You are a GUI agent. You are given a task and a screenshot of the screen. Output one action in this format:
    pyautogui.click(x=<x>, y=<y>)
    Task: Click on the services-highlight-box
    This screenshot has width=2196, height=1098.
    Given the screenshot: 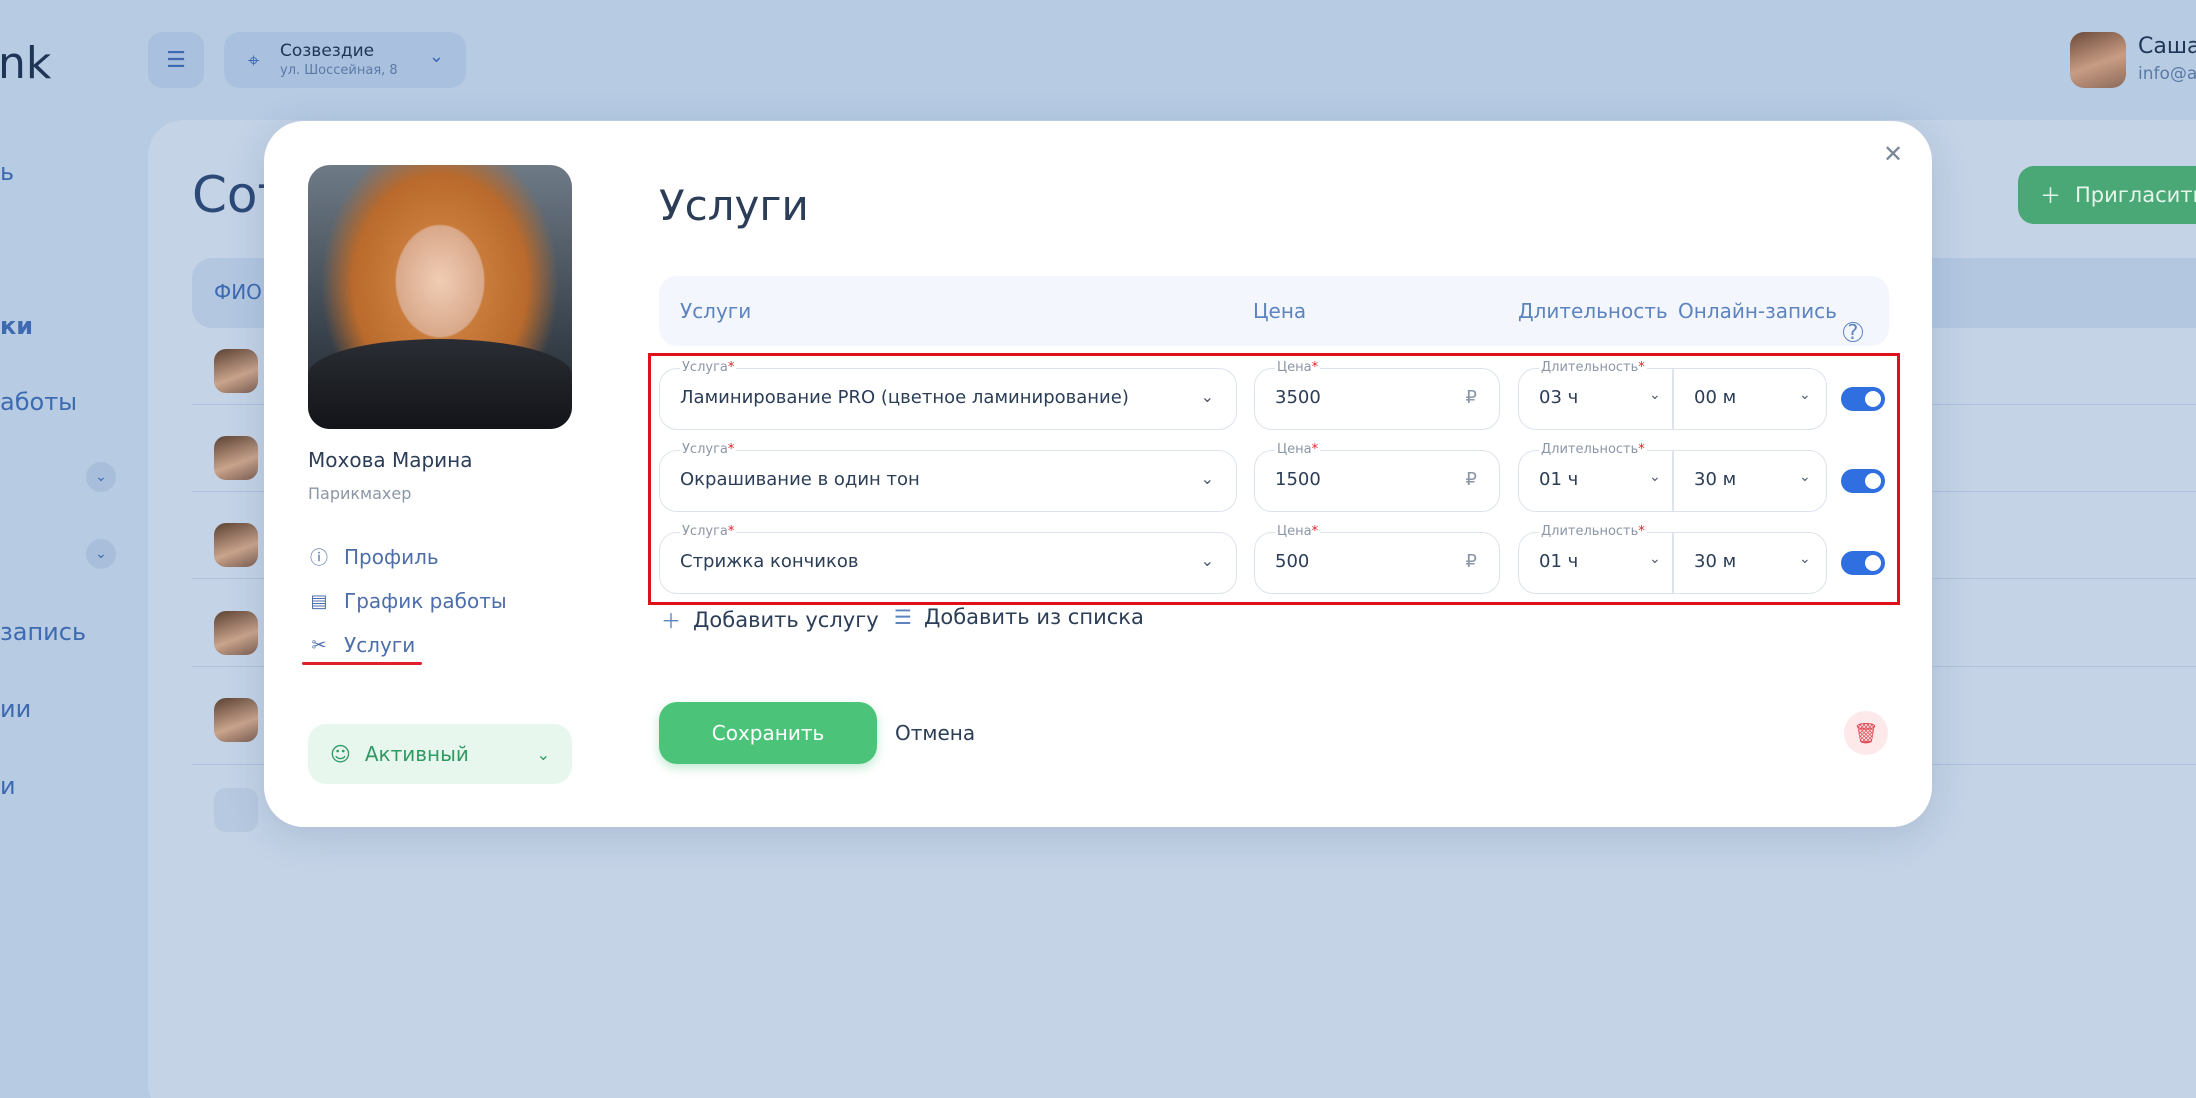 What is the action you would take?
    pyautogui.click(x=1274, y=479)
    